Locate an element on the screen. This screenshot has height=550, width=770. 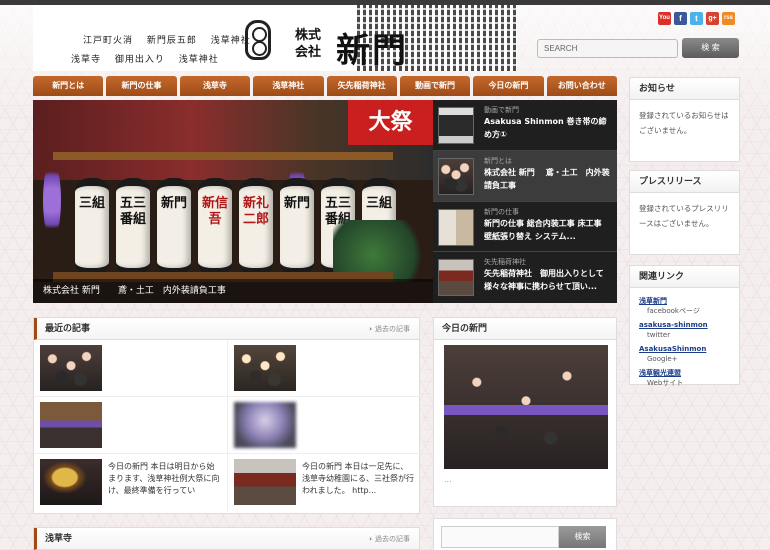
lantern: 五三番組 is located at coordinates (133, 227).